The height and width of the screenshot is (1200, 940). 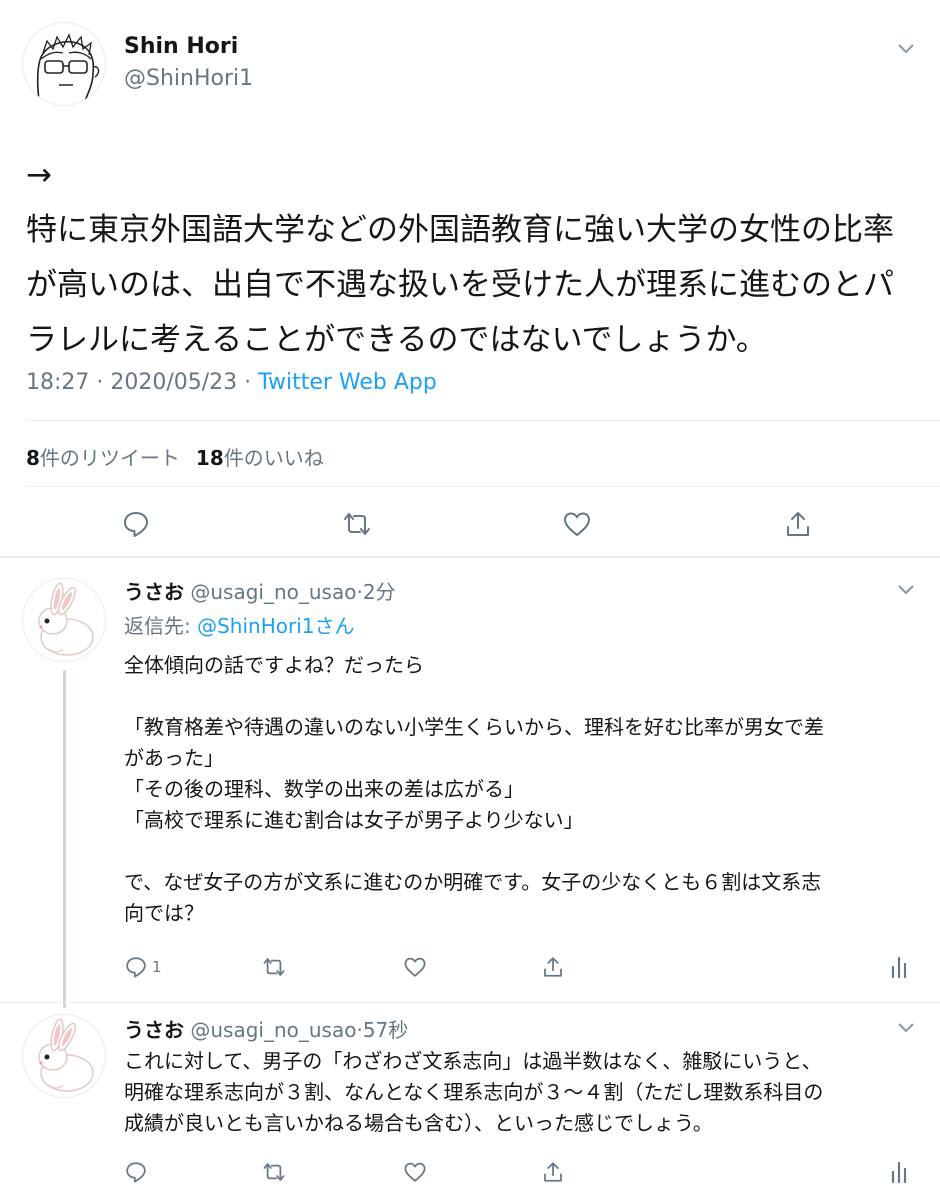 I want to click on reply-to-line: 返信先: @ShinHori1さん, so click(x=239, y=624).